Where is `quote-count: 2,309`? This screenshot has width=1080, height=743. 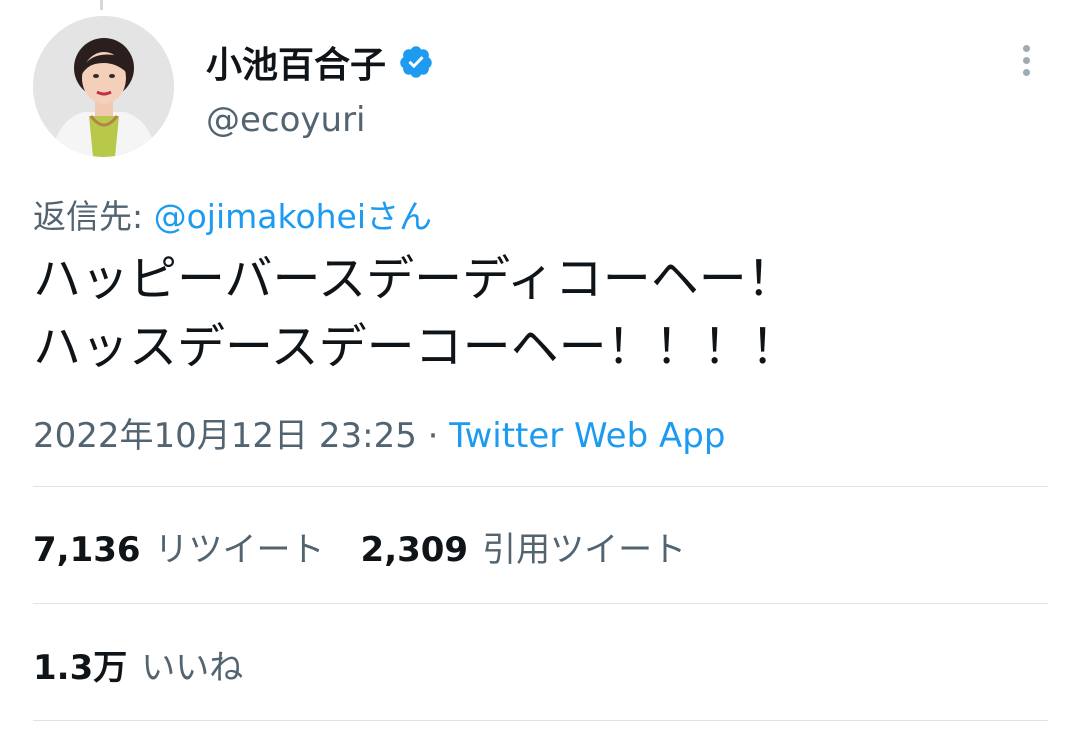 quote-count: 2,309 is located at coordinates (414, 550).